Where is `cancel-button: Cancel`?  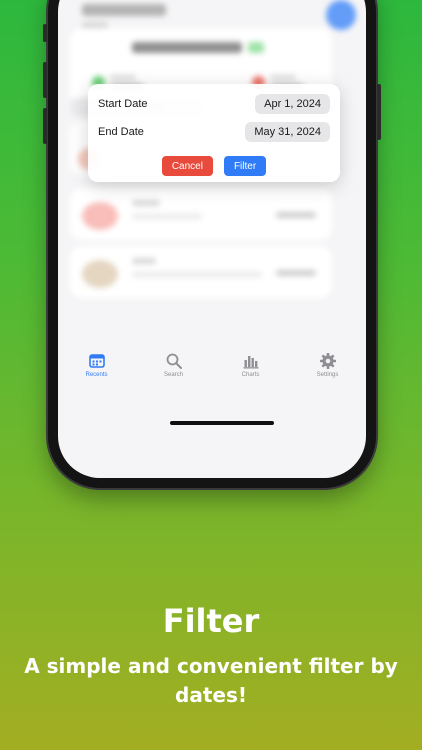 cancel-button: Cancel is located at coordinates (187, 166).